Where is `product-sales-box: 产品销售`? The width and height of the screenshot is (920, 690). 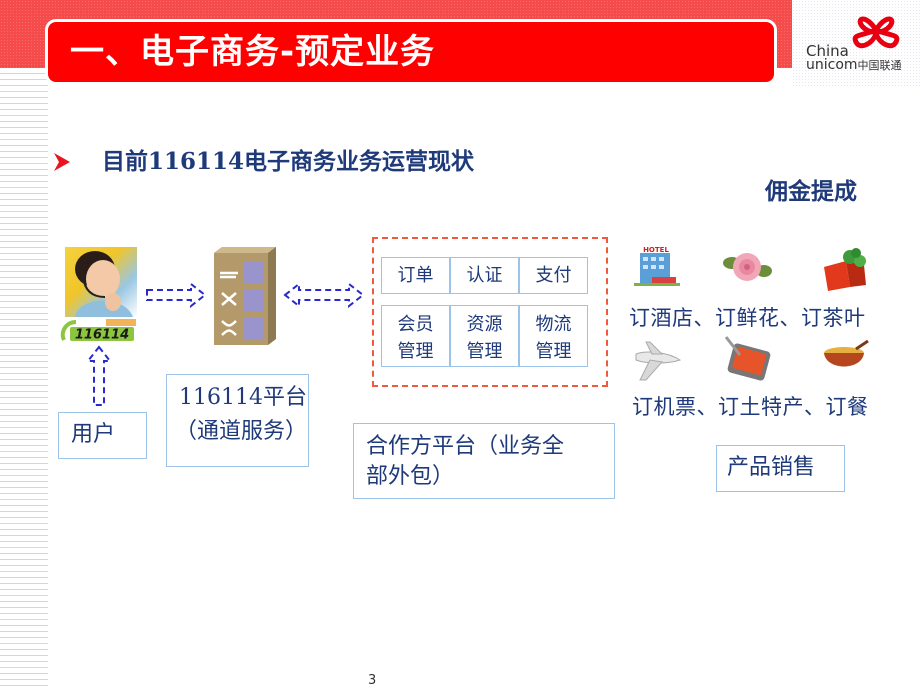 product-sales-box: 产品销售 is located at coordinates (780, 468).